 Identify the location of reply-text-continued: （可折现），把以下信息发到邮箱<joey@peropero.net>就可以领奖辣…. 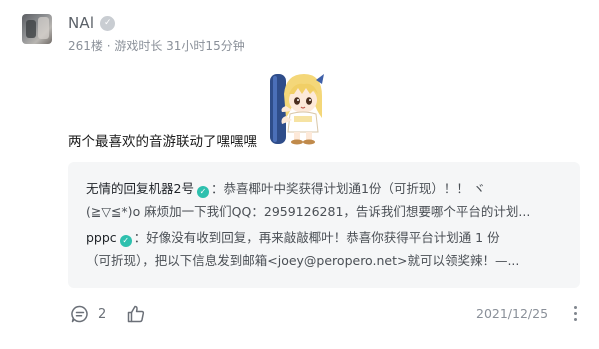
(303, 260).